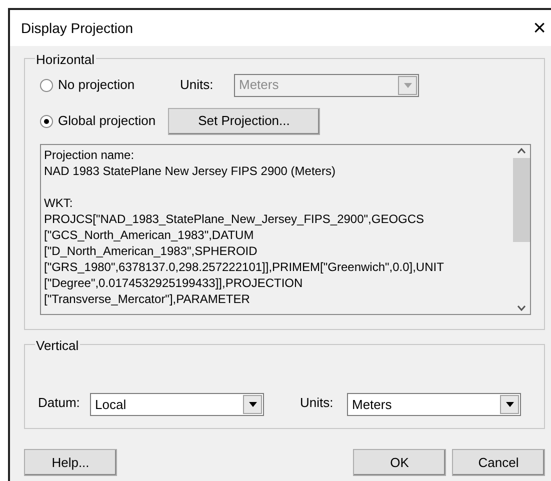 The height and width of the screenshot is (481, 551). I want to click on text-line: ["GCS_North_American_1983",DATUM, so click(149, 235).